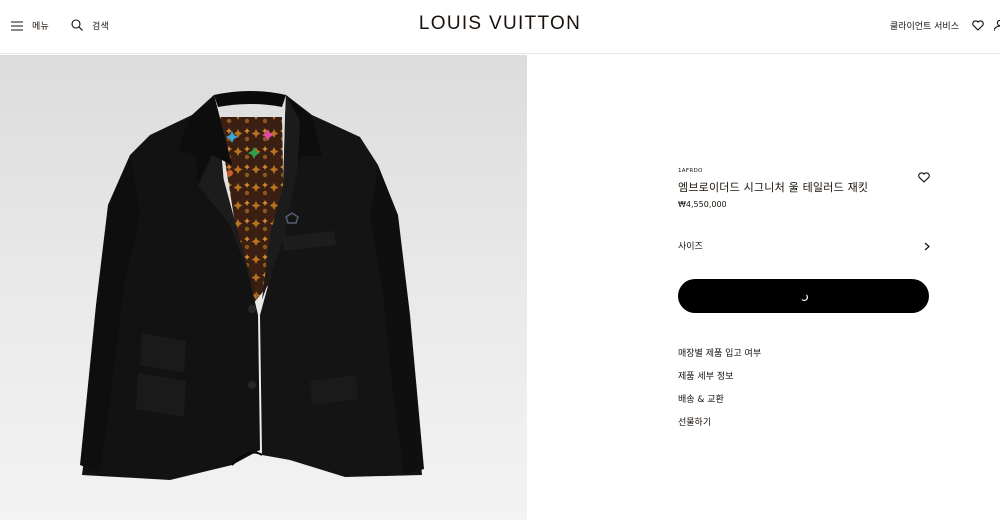  I want to click on client-services-link: 클라이언트 서비스, so click(924, 25).